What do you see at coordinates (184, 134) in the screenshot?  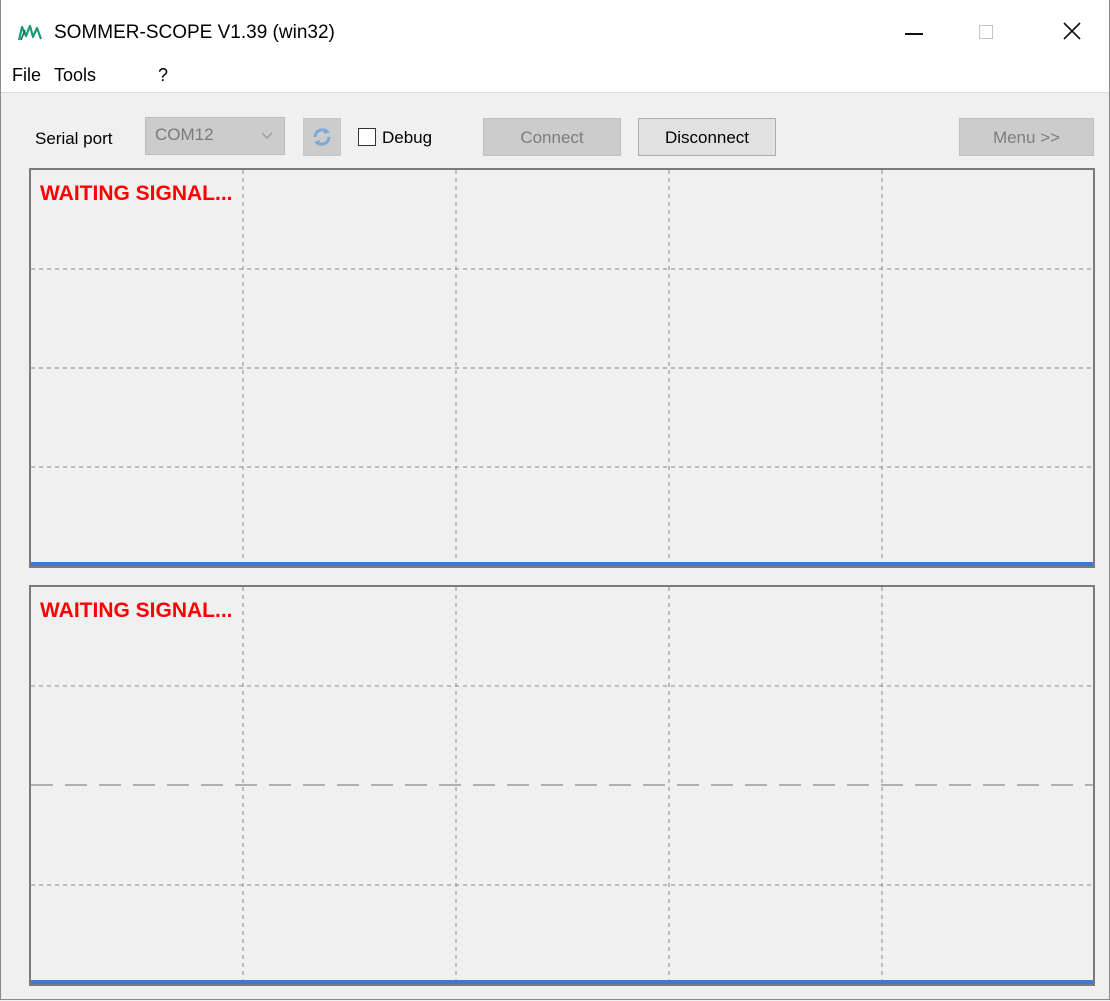 I see `serial-port-value: COM12` at bounding box center [184, 134].